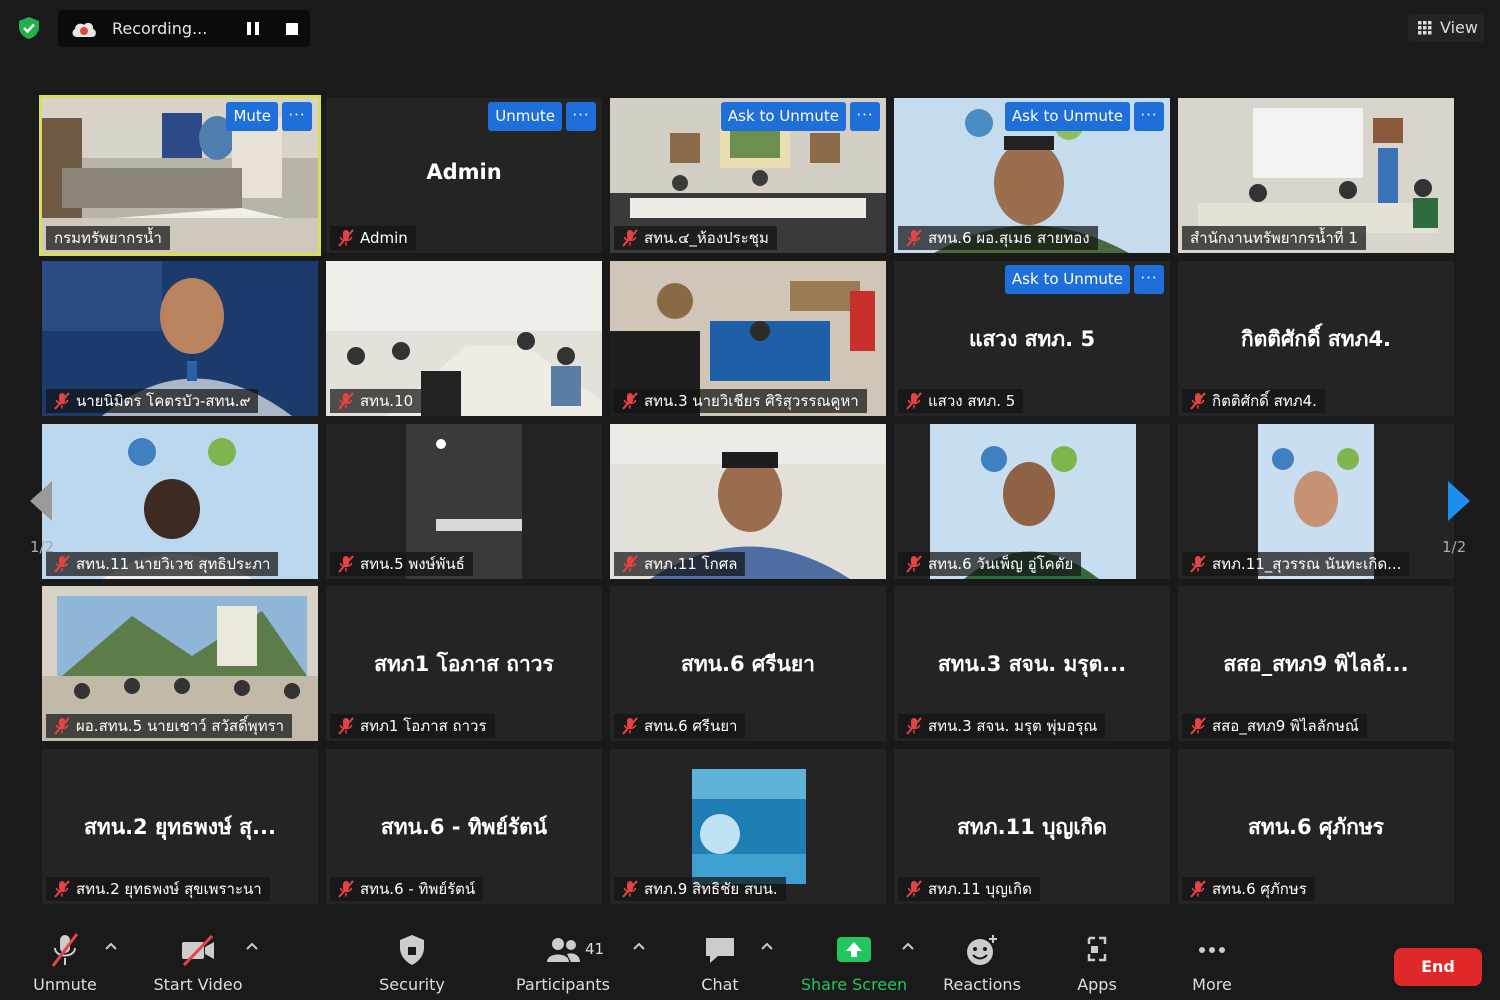 Image resolution: width=1500 pixels, height=1000 pixels. What do you see at coordinates (180, 175) in the screenshot?
I see `video-tile: Mute ··· กรมทรัพยากรน้ำ` at bounding box center [180, 175].